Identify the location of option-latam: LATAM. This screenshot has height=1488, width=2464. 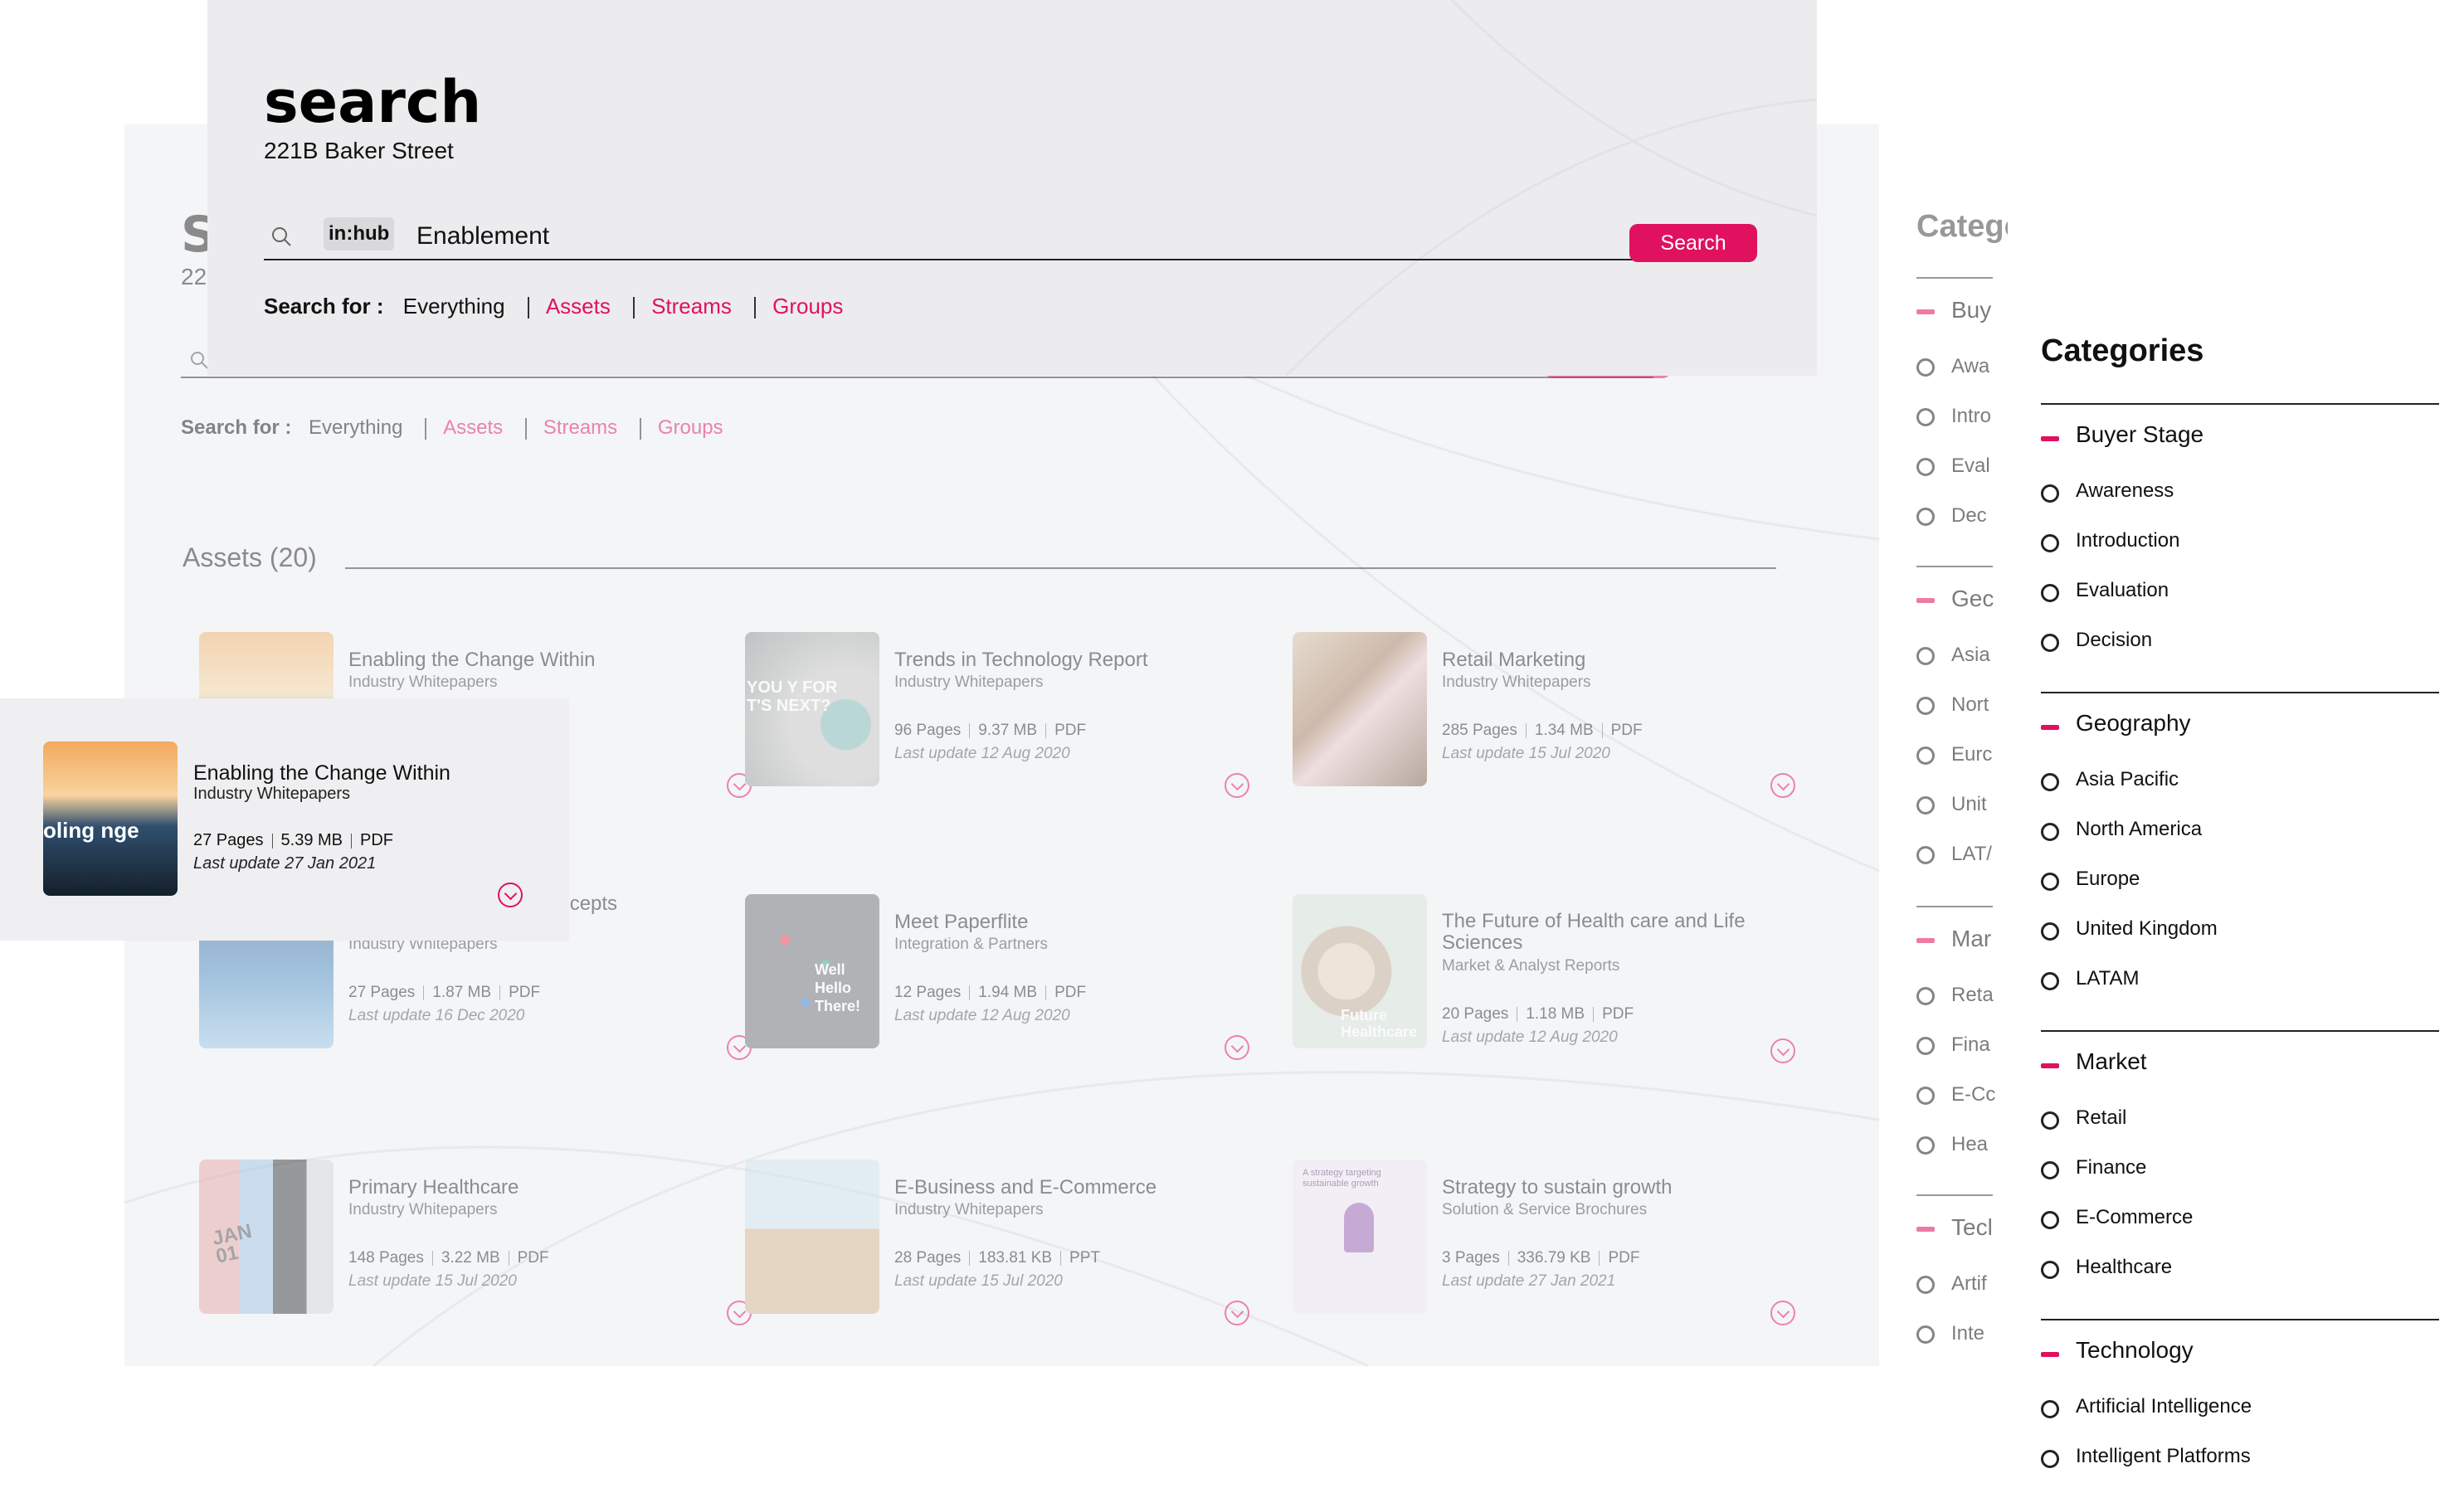
(2090, 978).